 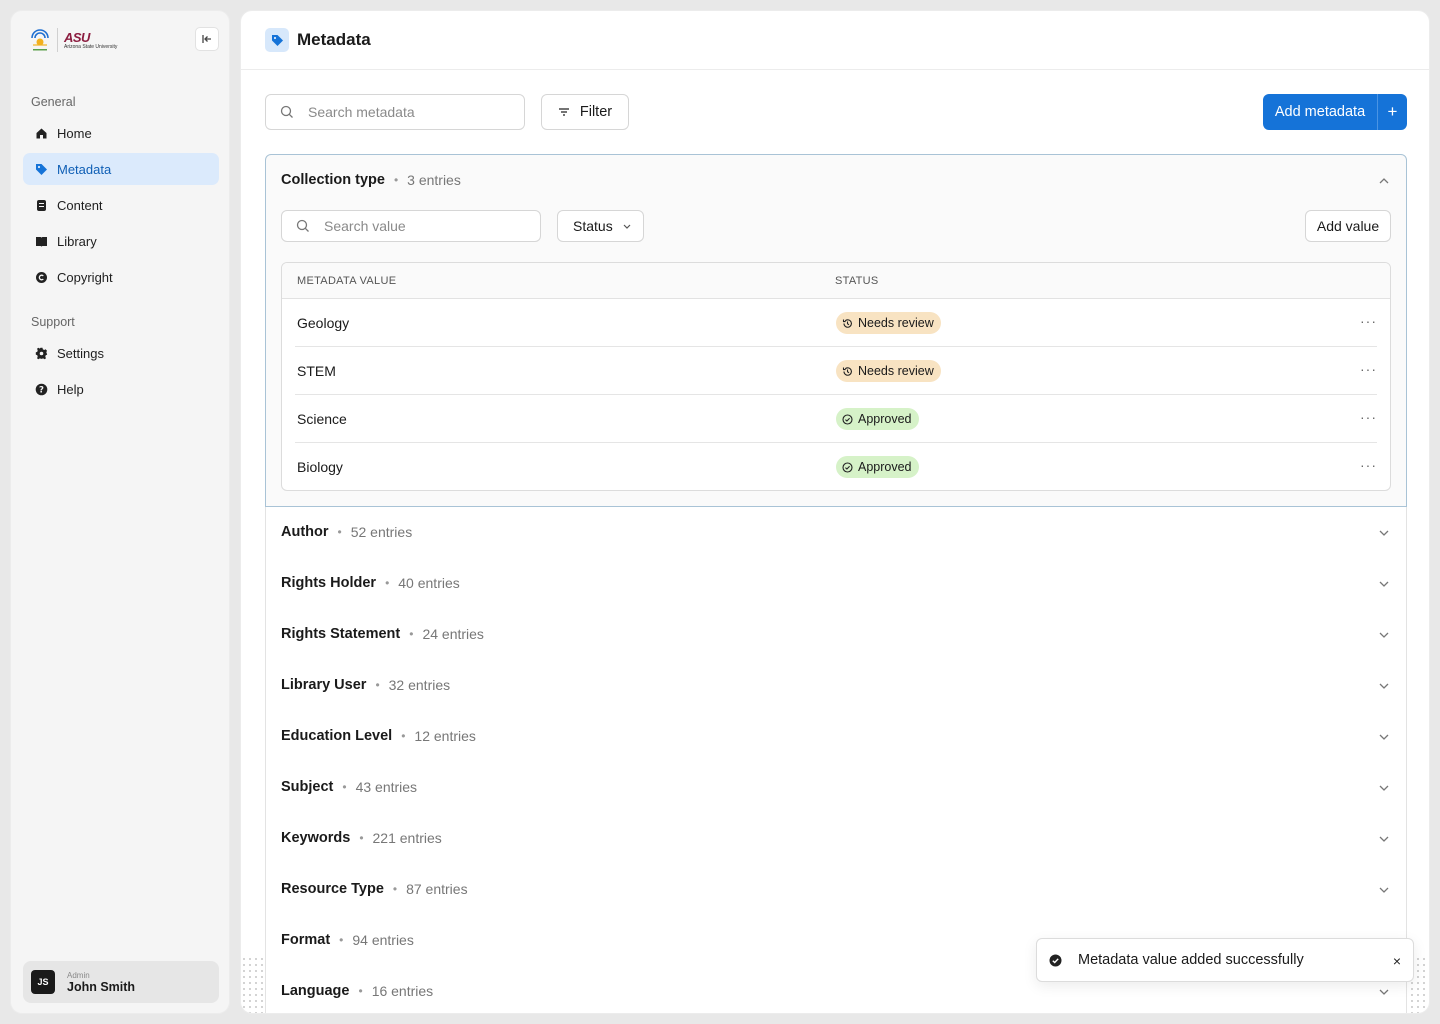 What do you see at coordinates (386, 787) in the screenshot?
I see `group-count: 43 entries` at bounding box center [386, 787].